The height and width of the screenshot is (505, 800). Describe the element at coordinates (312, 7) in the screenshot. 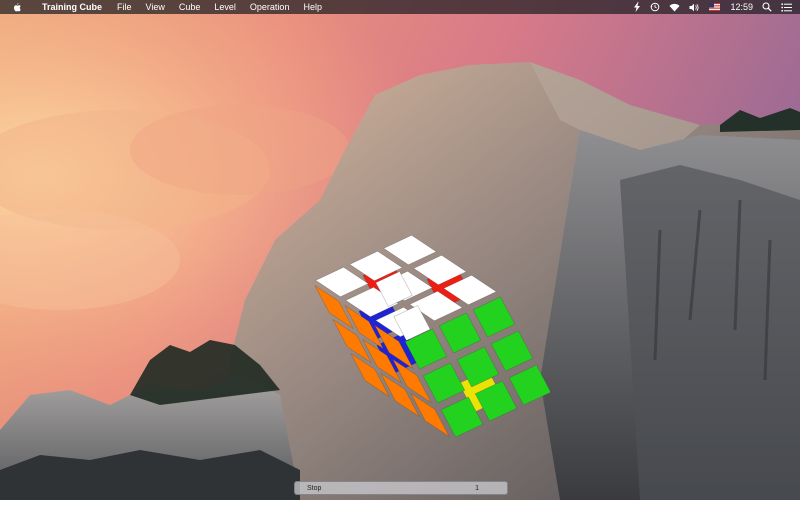

I see `menu-help: Help` at that location.